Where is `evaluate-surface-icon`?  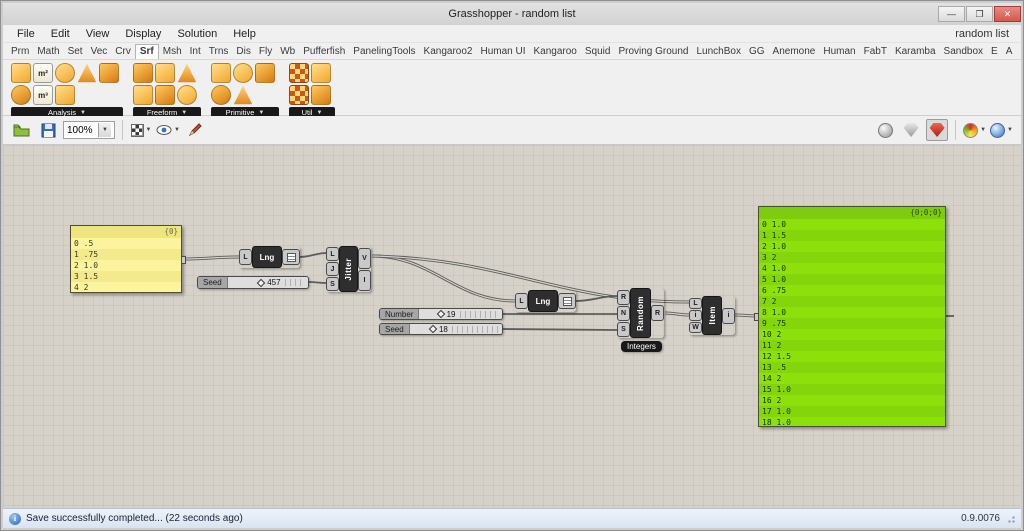
evaluate-surface-icon is located at coordinates (87, 73).